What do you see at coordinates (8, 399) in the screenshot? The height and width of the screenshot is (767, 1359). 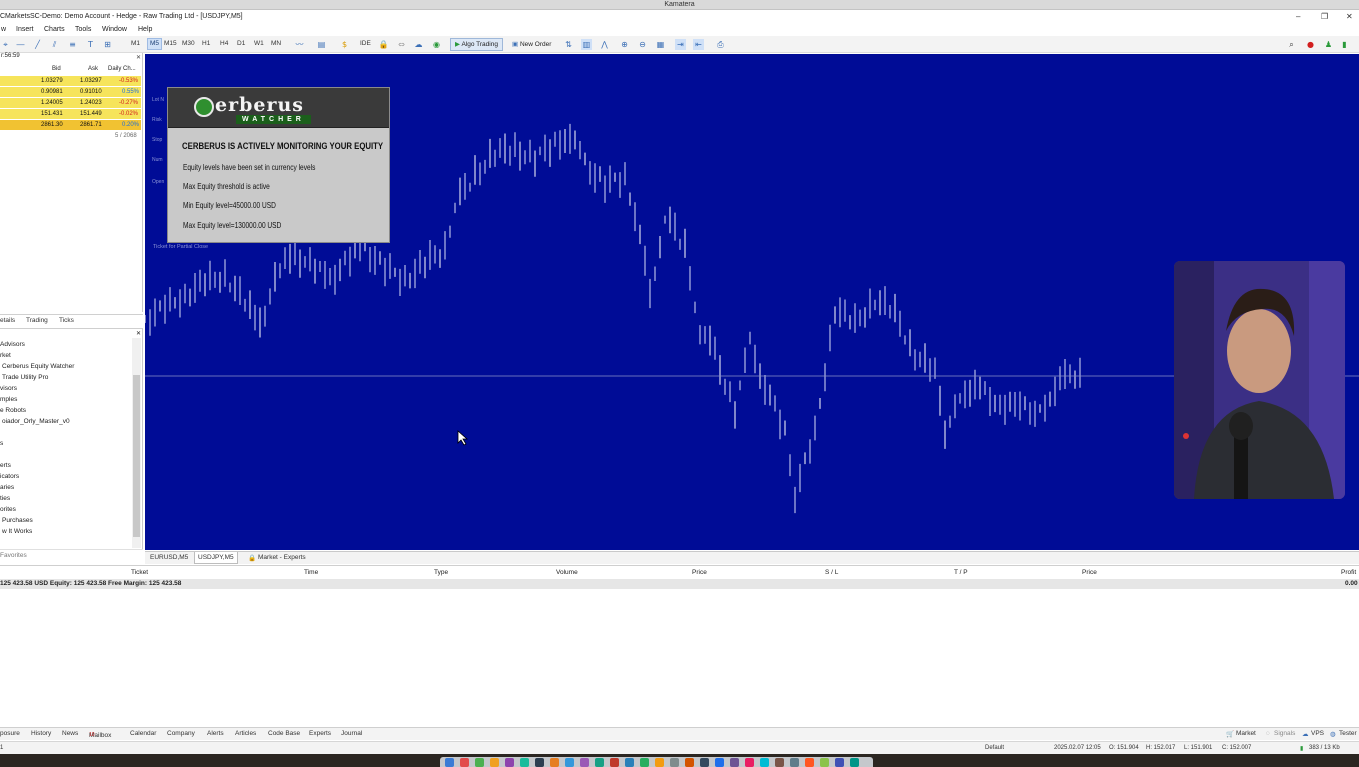 I see `nav-item: mples` at bounding box center [8, 399].